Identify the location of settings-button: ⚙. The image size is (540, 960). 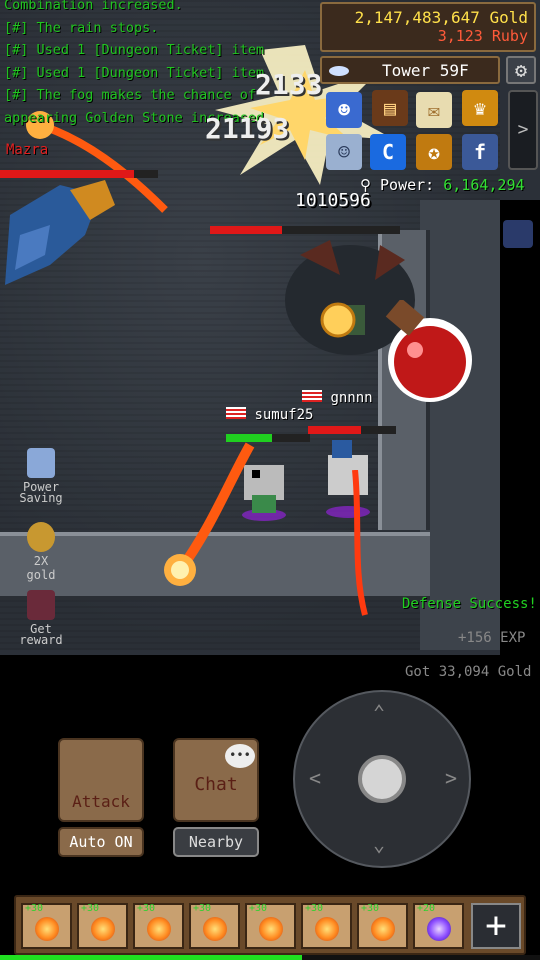
(521, 70).